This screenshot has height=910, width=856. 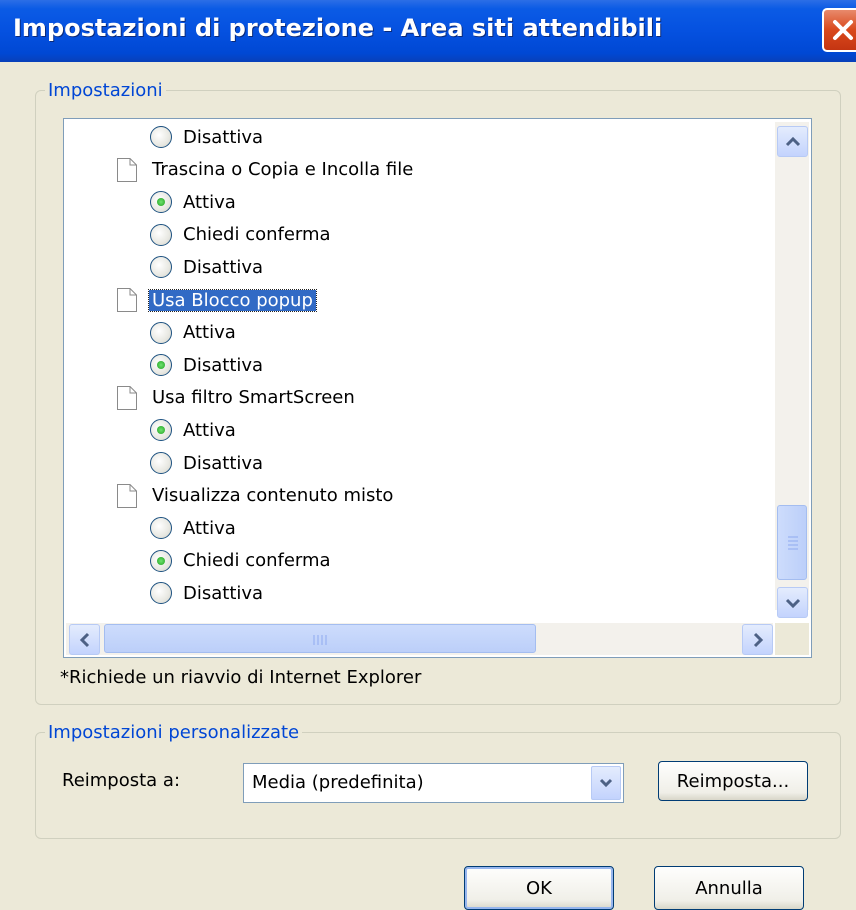 What do you see at coordinates (105, 90) in the screenshot?
I see `settings-group-legend: Impostazioni` at bounding box center [105, 90].